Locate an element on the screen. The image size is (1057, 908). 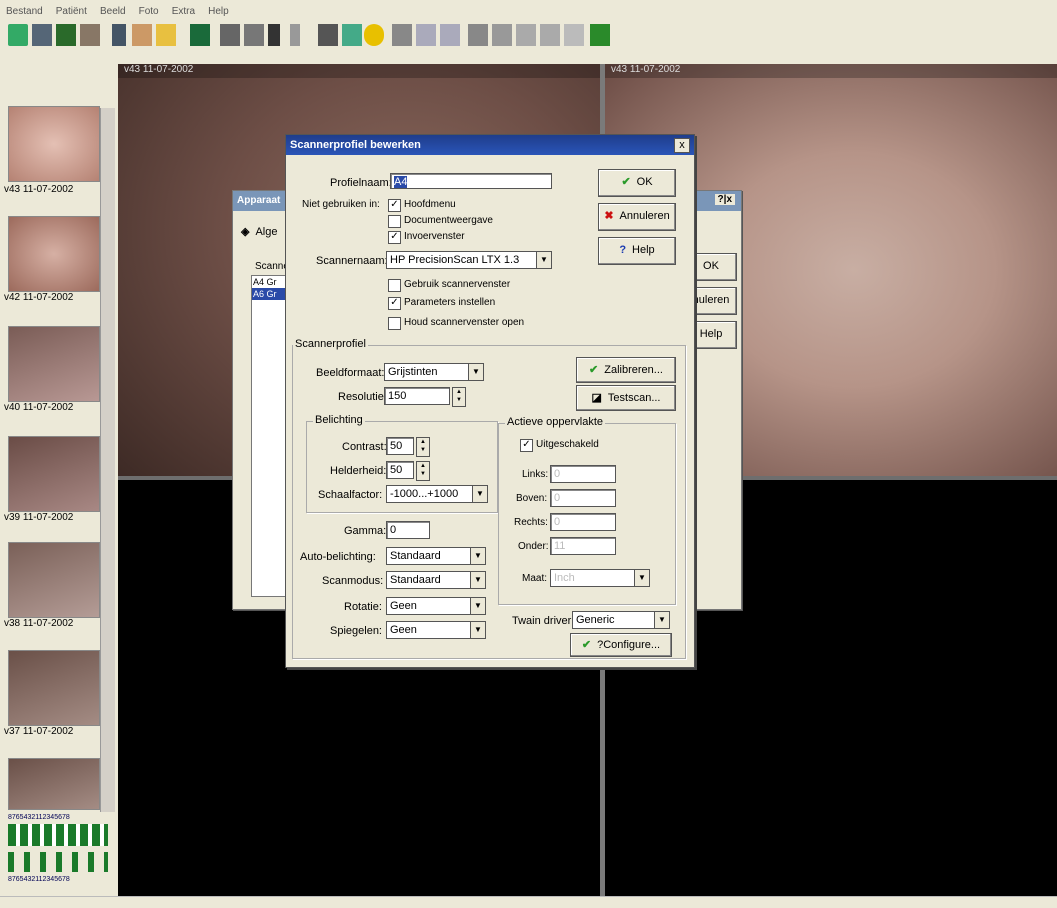
scanner-icon: ◈ is located at coordinates (245, 232).